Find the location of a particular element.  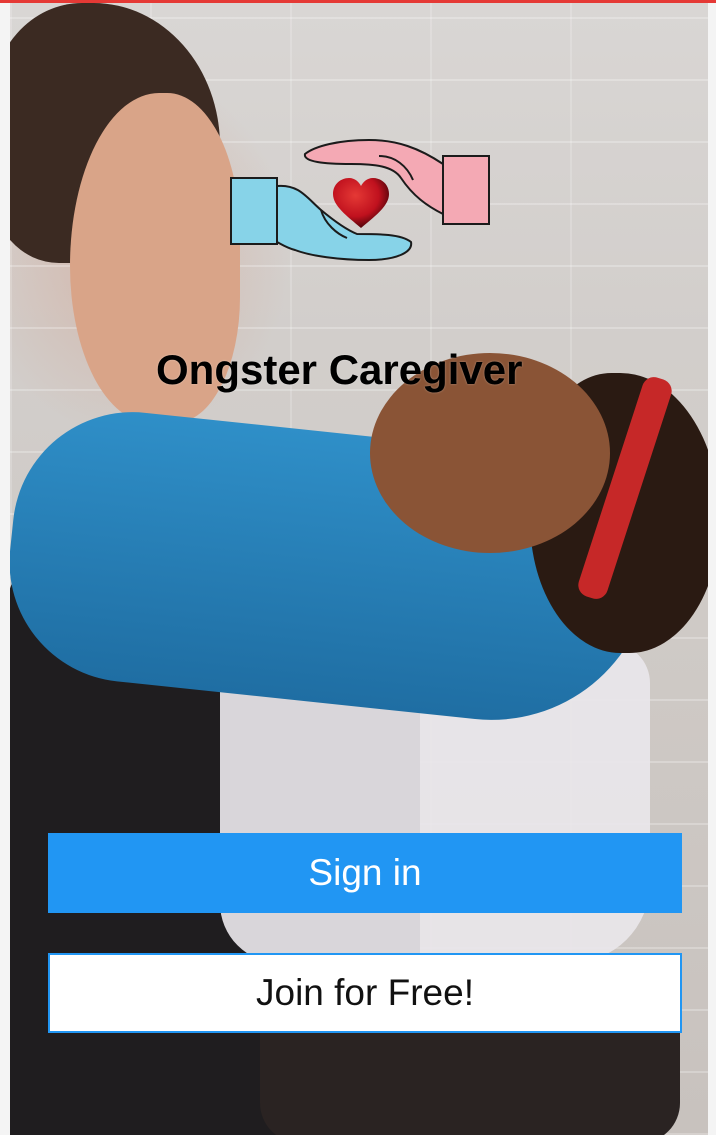

app-title: Ongster Caregiver is located at coordinates (339, 369).